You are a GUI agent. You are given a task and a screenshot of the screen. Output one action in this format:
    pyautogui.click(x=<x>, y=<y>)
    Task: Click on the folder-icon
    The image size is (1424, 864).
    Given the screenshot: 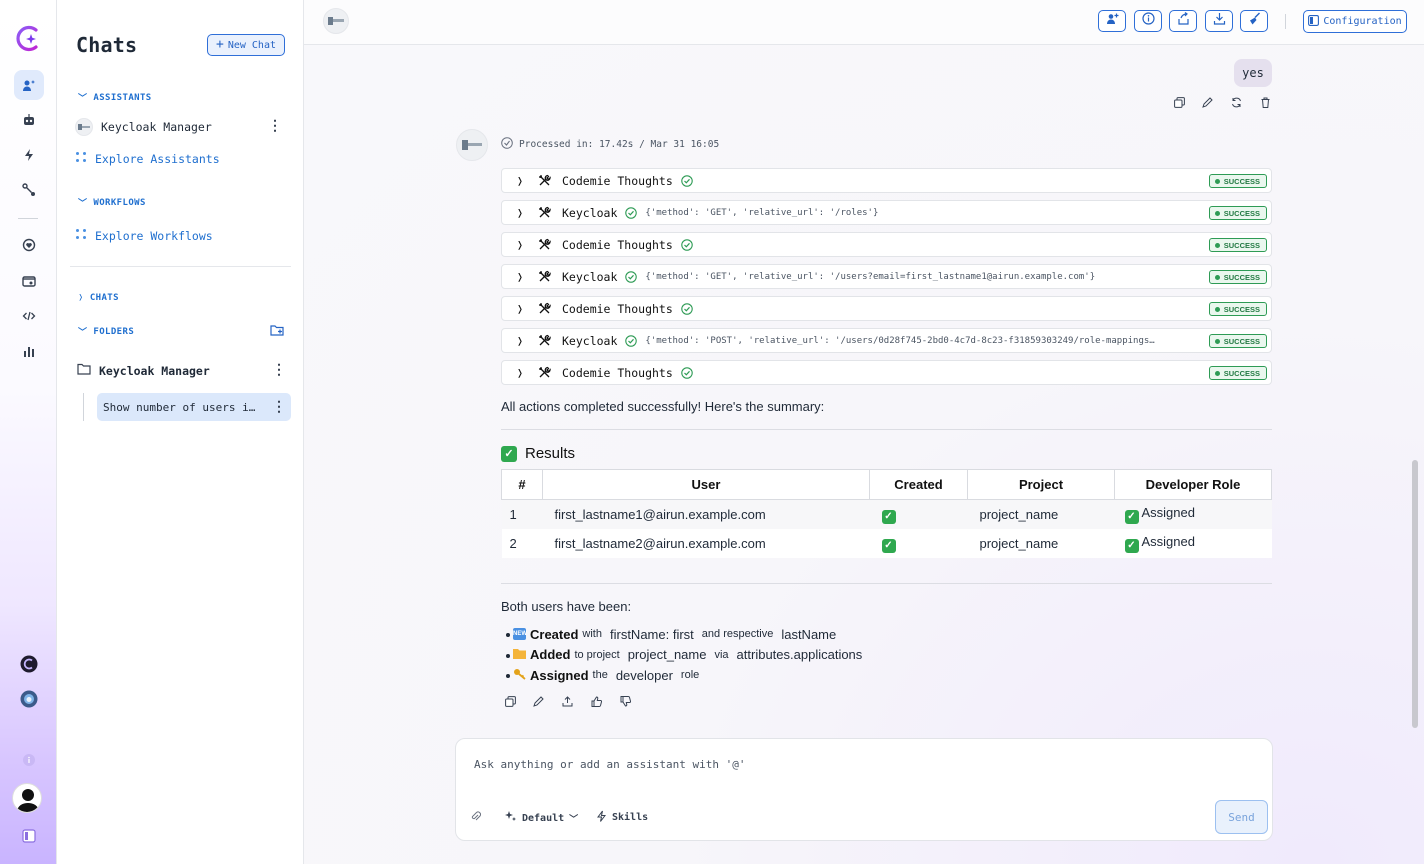 What is the action you would take?
    pyautogui.click(x=84, y=370)
    